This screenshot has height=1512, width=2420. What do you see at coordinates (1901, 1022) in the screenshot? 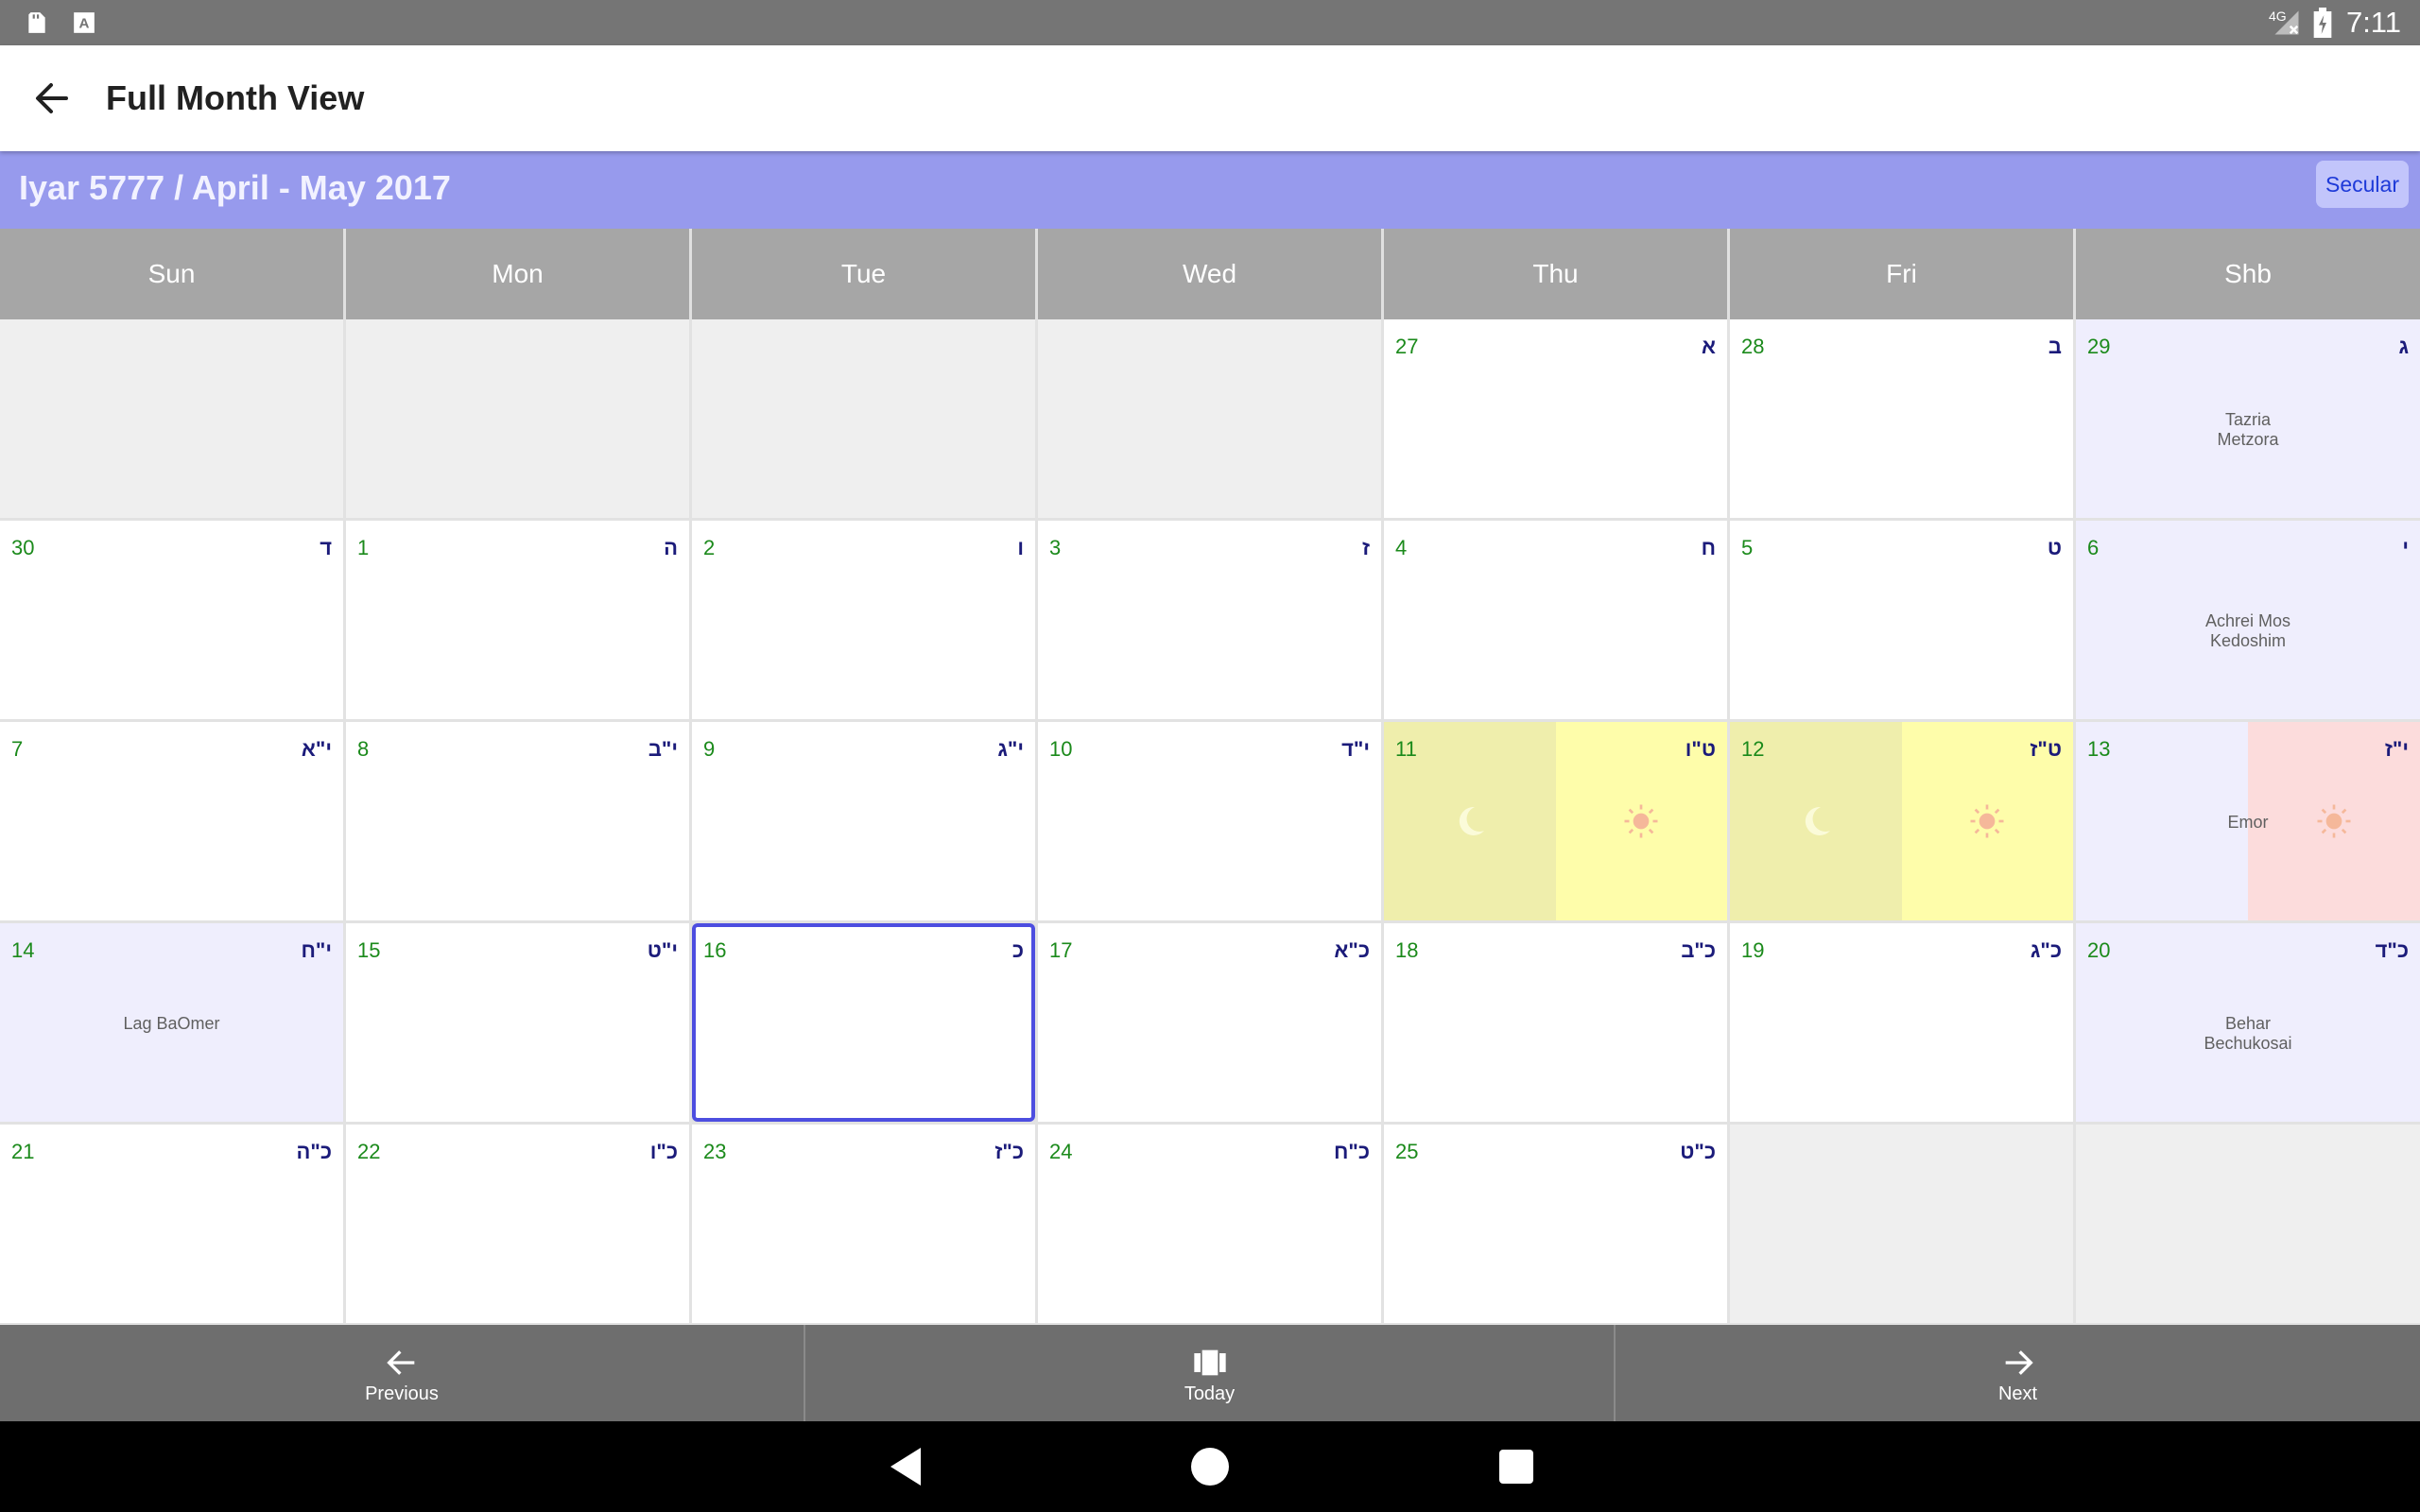
I see `day-cell: 19 כ"ג` at bounding box center [1901, 1022].